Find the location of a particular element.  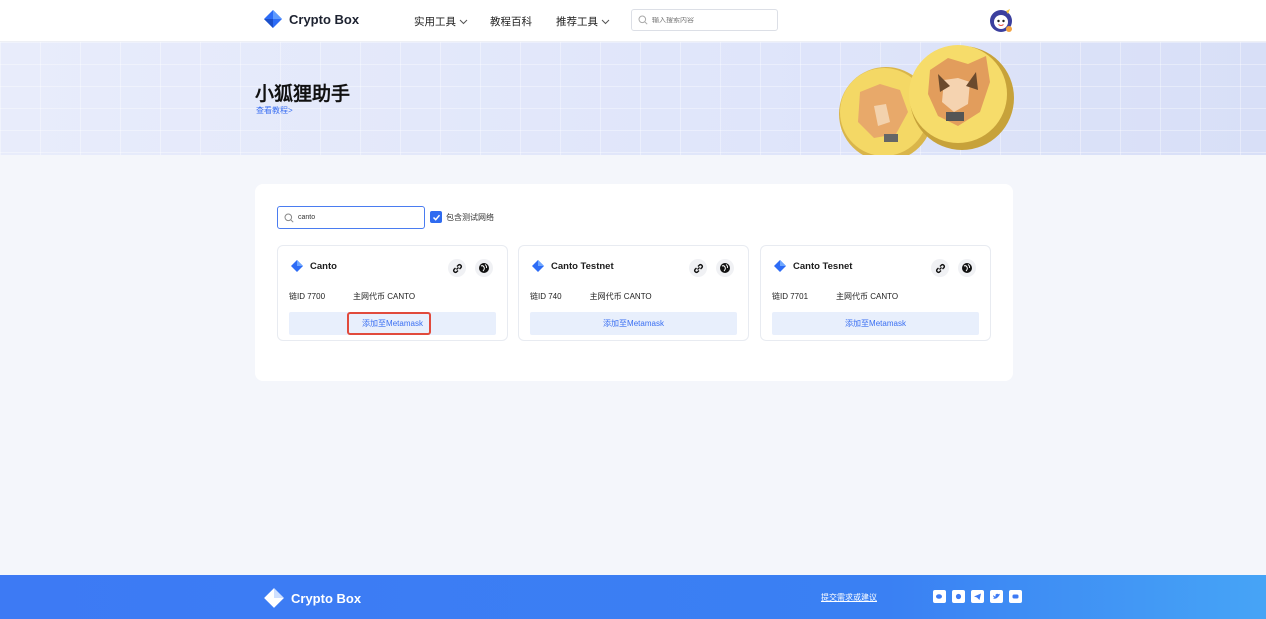

social-links is located at coordinates (977, 596).